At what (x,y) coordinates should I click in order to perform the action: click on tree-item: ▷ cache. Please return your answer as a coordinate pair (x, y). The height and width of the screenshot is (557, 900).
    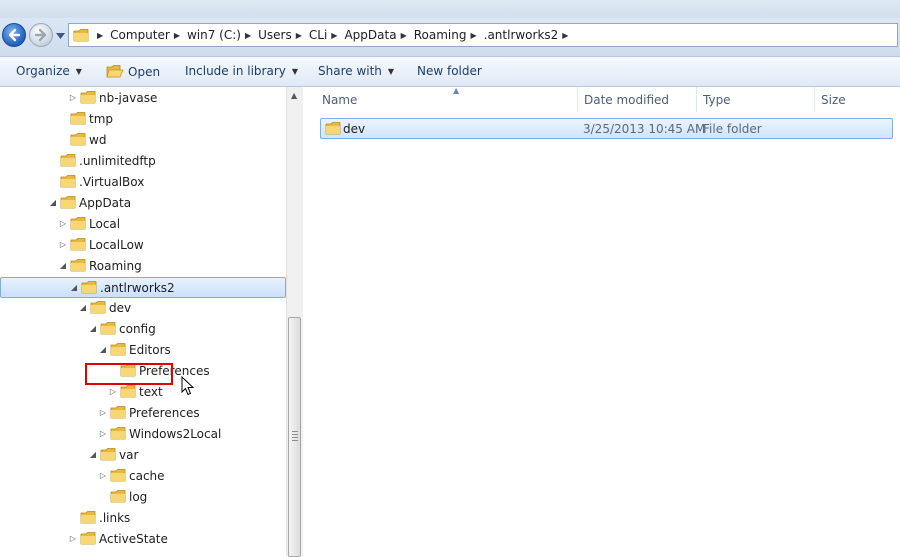
    Looking at the image, I should click on (143, 476).